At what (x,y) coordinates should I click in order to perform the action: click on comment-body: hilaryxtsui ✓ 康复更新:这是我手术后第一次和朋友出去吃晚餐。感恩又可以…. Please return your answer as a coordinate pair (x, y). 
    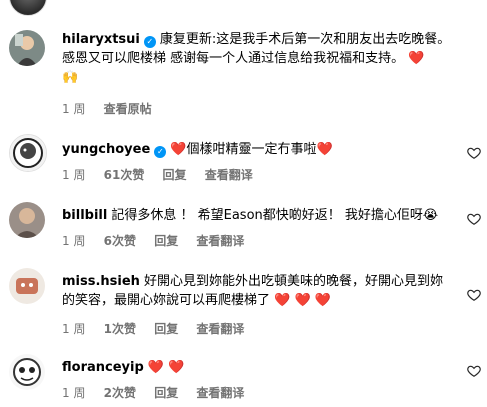
    Looking at the image, I should click on (258, 58).